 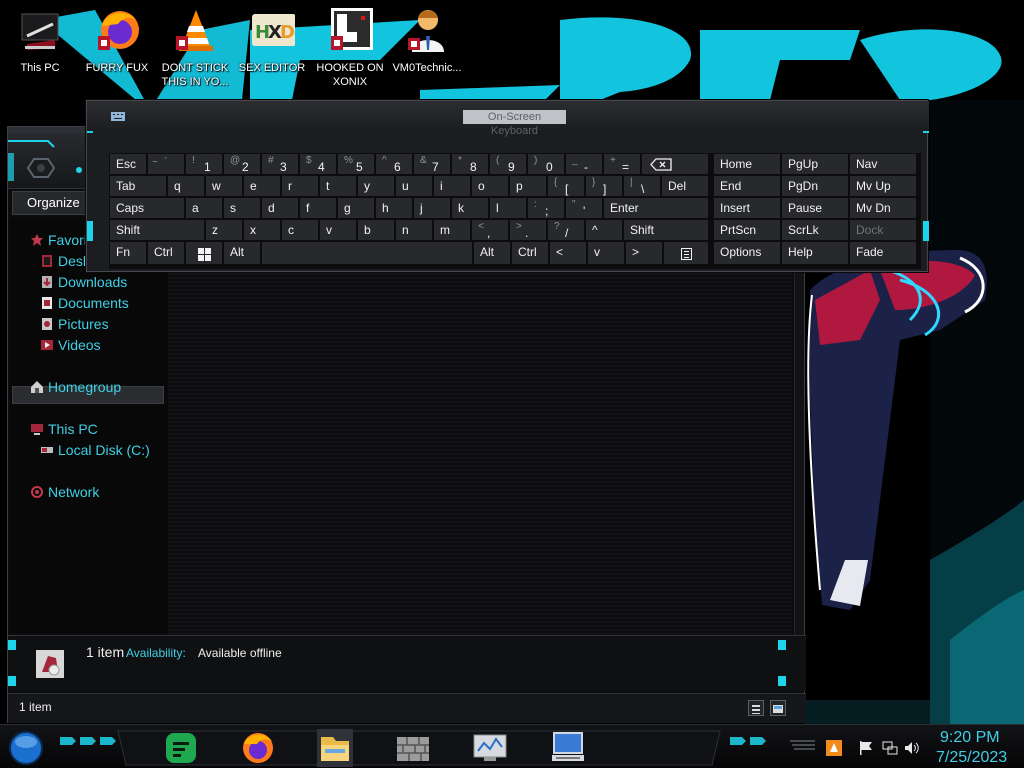 What do you see at coordinates (685, 186) in the screenshot?
I see `key-delete: Del` at bounding box center [685, 186].